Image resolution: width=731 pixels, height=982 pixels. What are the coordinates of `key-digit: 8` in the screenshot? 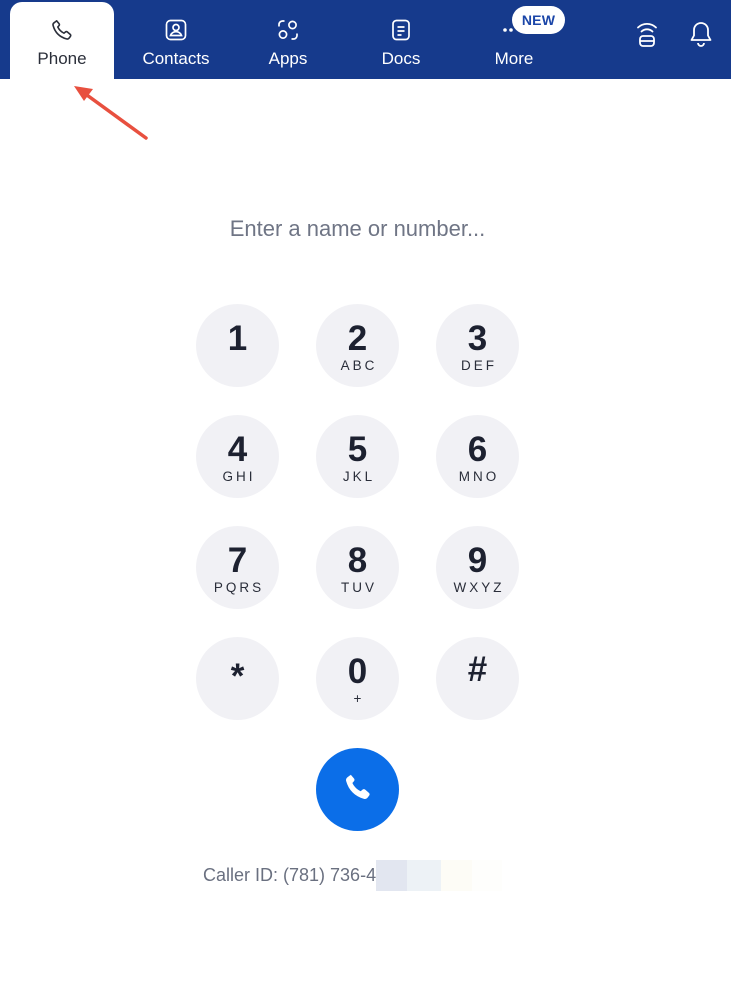 It's located at (357, 560).